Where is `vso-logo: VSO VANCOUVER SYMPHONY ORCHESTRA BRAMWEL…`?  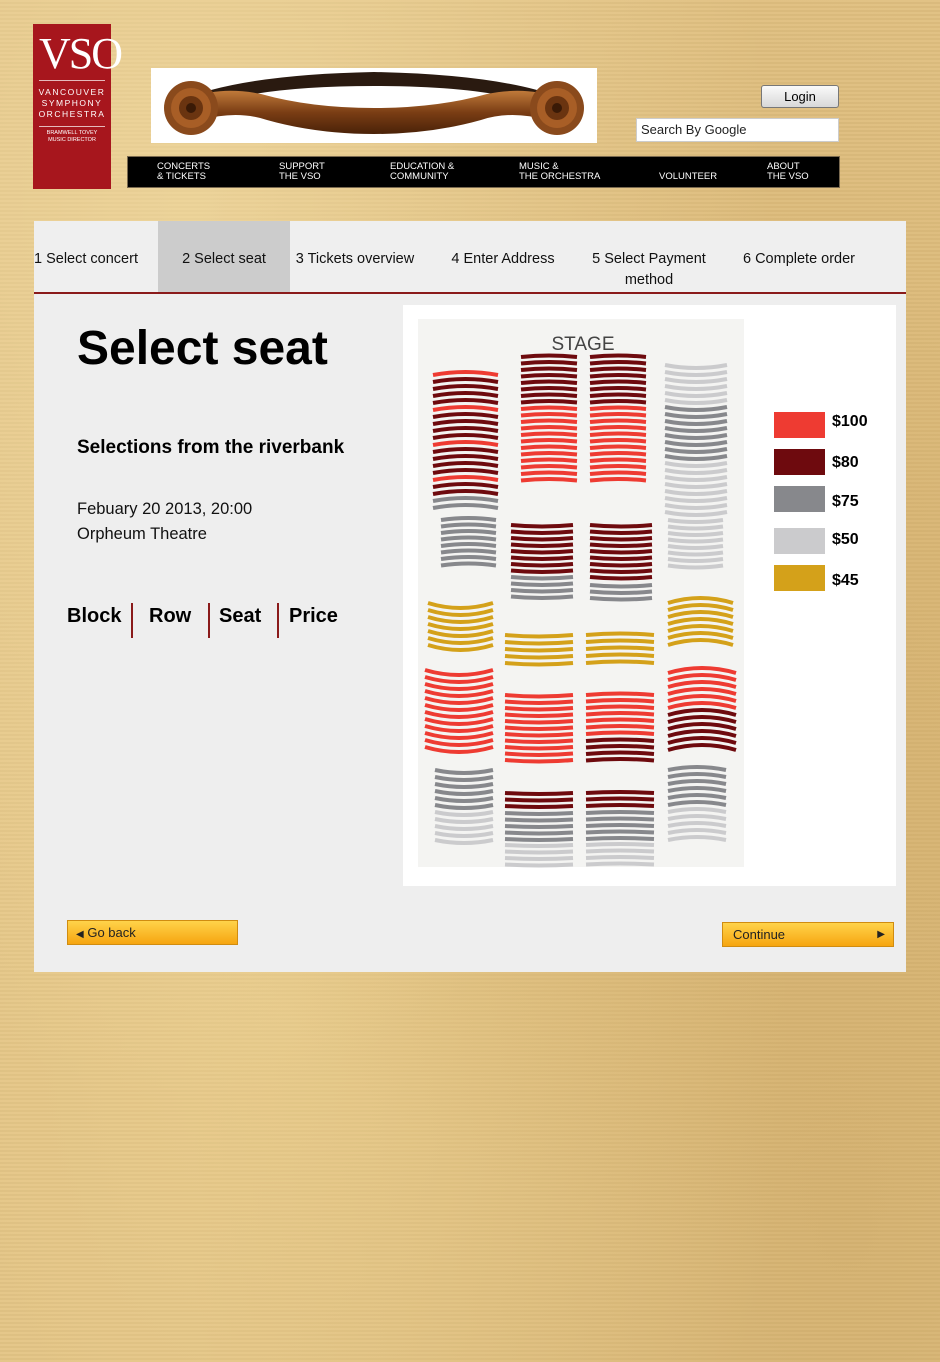
vso-logo: VSO VANCOUVER SYMPHONY ORCHESTRA BRAMWEL… is located at coordinates (78, 106).